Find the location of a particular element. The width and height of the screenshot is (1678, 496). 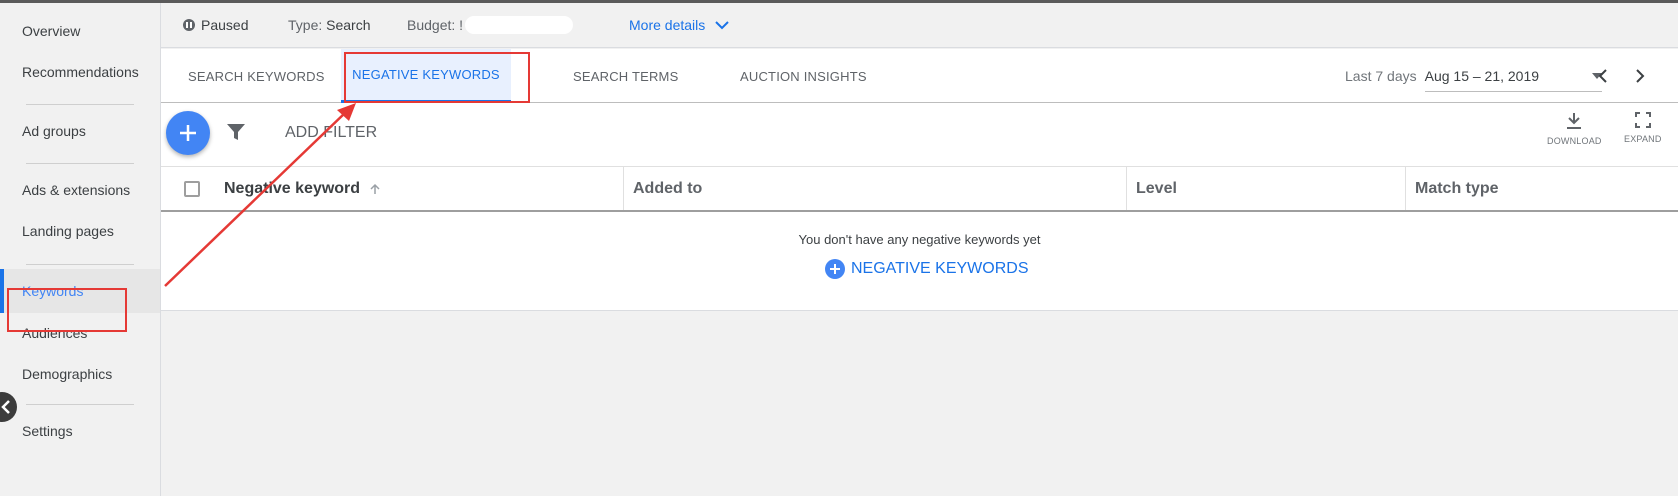

column-level: Level is located at coordinates (1266, 188).